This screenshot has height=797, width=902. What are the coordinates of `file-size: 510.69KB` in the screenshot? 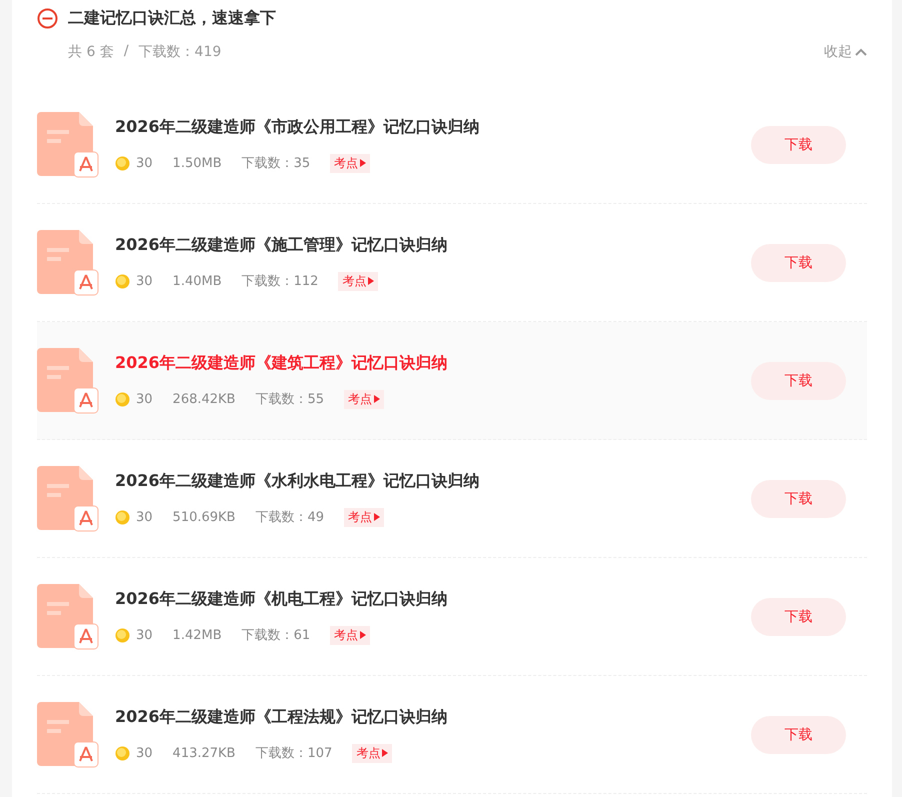 It's located at (204, 517).